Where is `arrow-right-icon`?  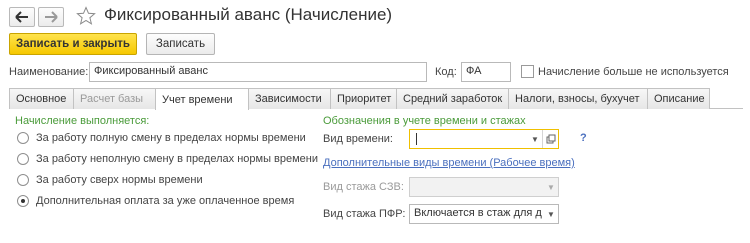 arrow-right-icon is located at coordinates (51, 17).